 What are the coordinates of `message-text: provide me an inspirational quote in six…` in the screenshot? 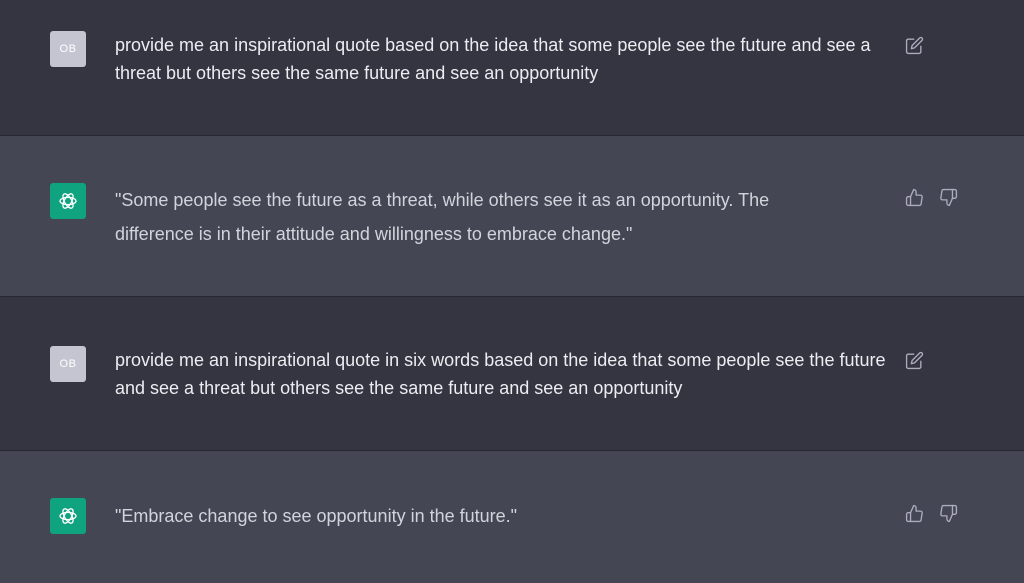 It's located at (500, 374).